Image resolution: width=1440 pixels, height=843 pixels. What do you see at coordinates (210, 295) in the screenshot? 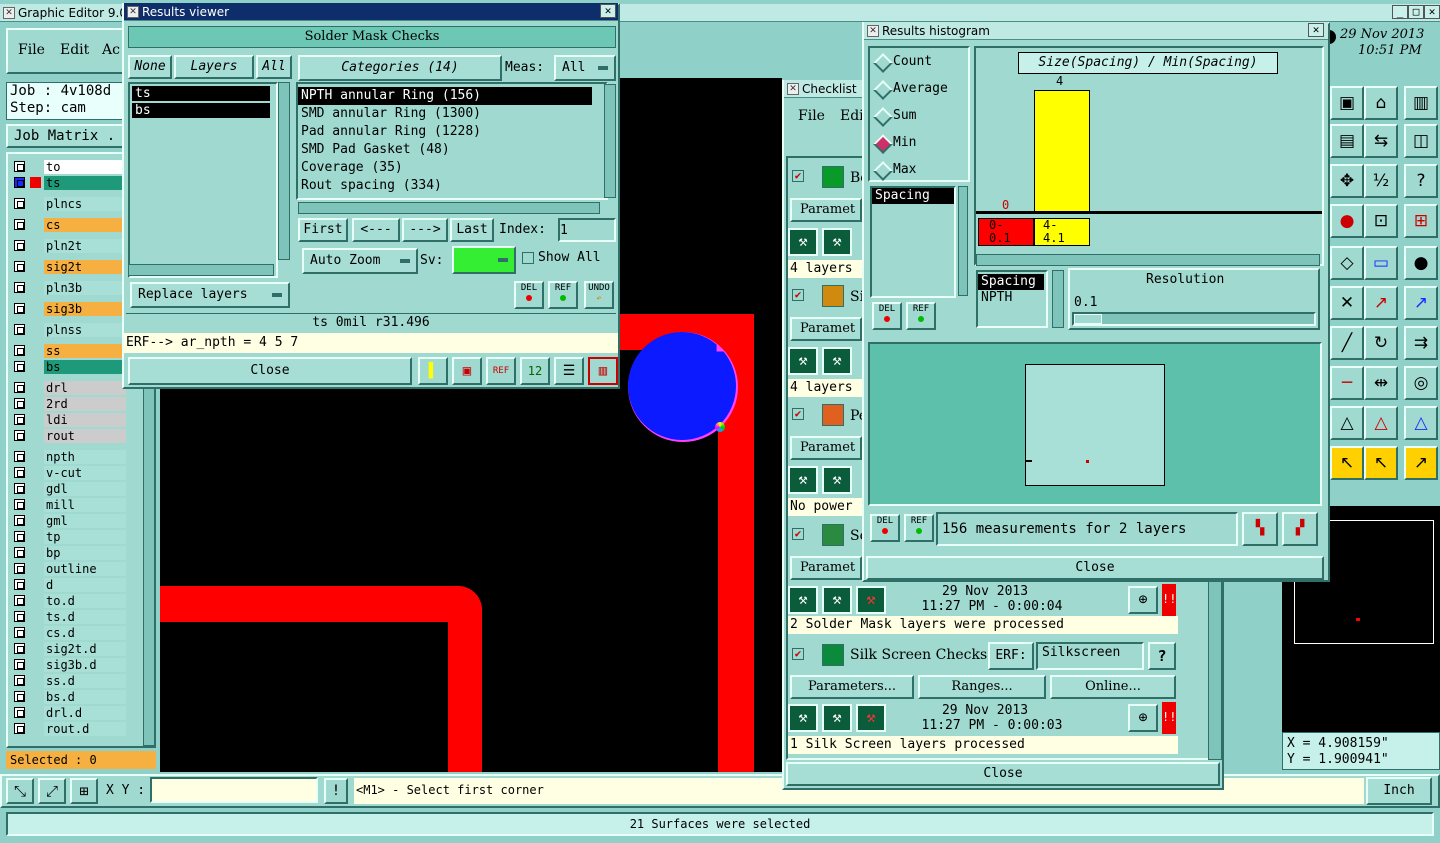
I see `rv-replace-layers-button: Replace layers` at bounding box center [210, 295].